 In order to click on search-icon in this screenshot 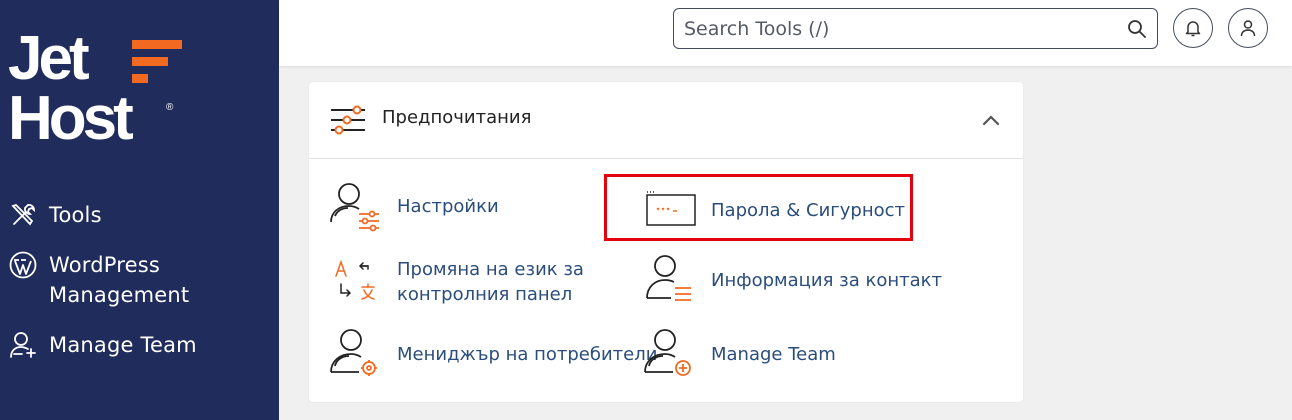, I will do `click(1137, 29)`.